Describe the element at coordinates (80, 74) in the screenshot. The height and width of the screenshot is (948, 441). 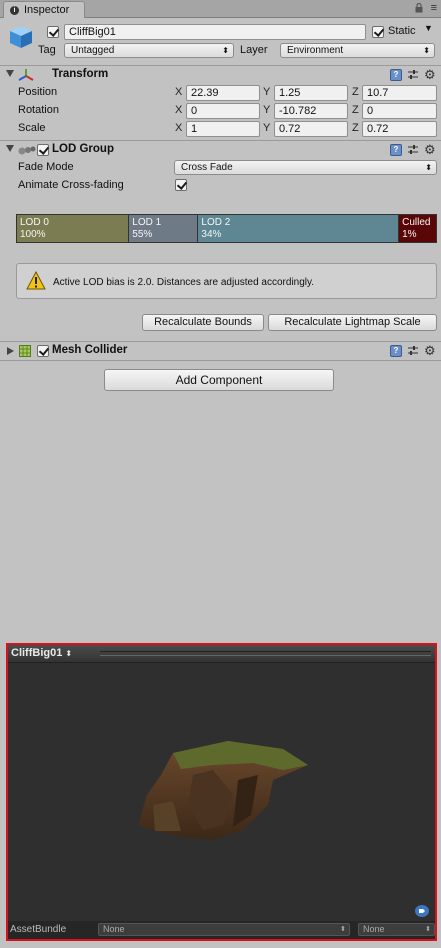
I see `transform-title: Transform` at that location.